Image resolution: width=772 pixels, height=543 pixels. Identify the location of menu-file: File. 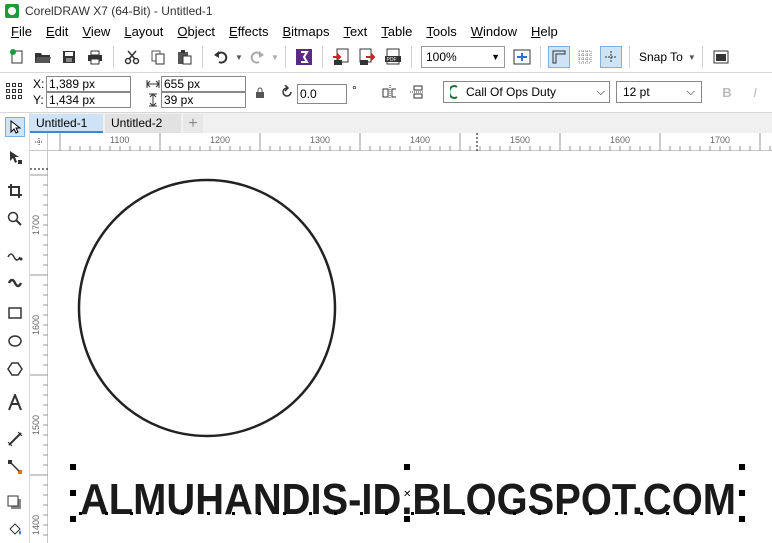
(21, 32).